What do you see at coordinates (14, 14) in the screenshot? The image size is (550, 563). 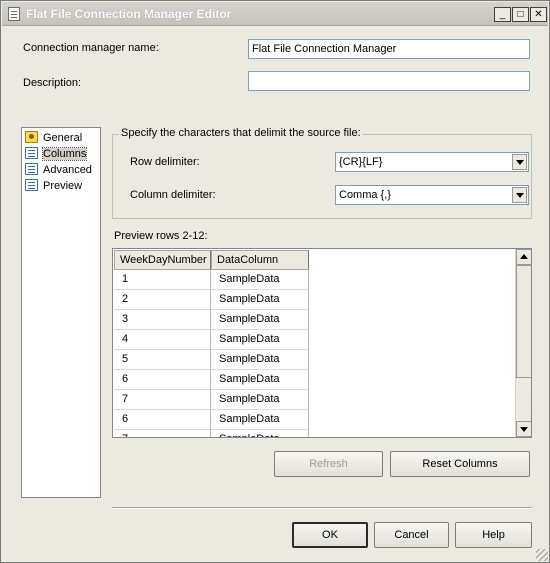 I see `app-icon` at bounding box center [14, 14].